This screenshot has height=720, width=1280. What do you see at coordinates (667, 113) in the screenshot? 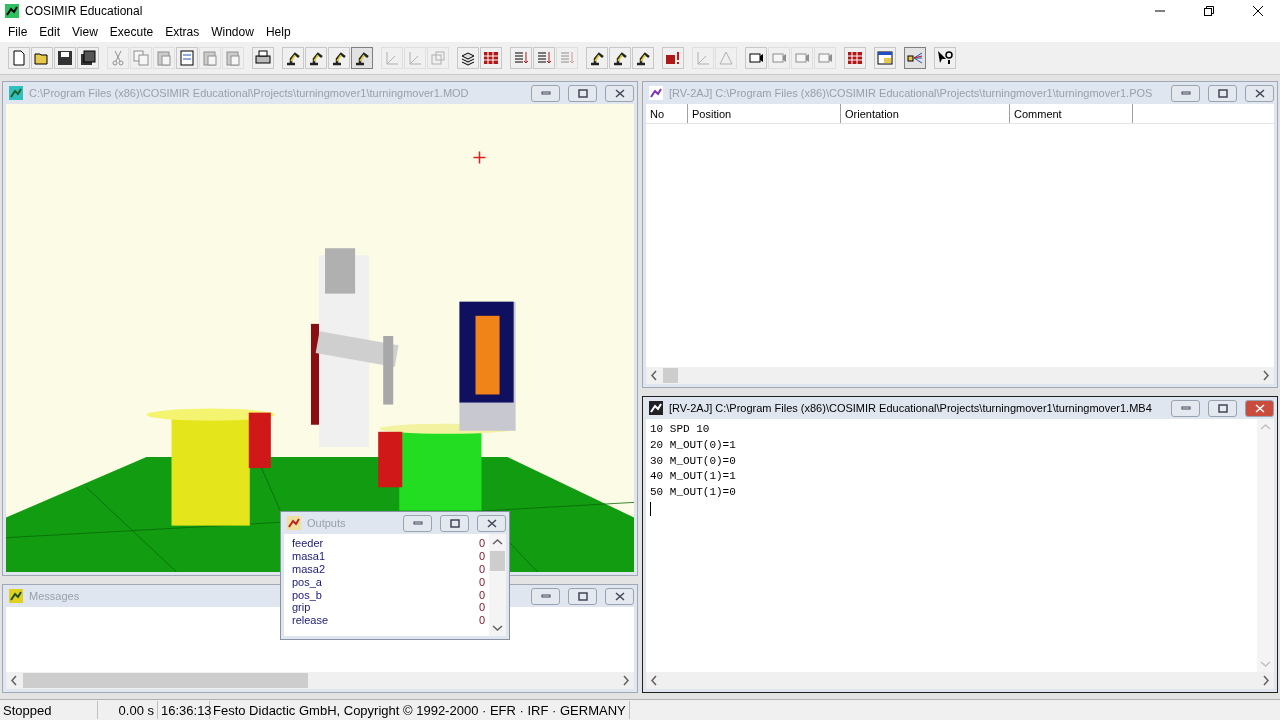
I see `column-header: No` at bounding box center [667, 113].